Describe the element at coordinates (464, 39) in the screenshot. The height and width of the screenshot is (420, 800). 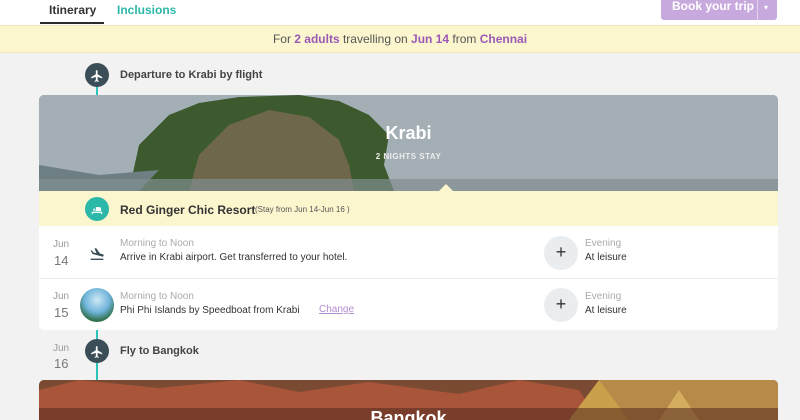
I see `info-from: from` at that location.